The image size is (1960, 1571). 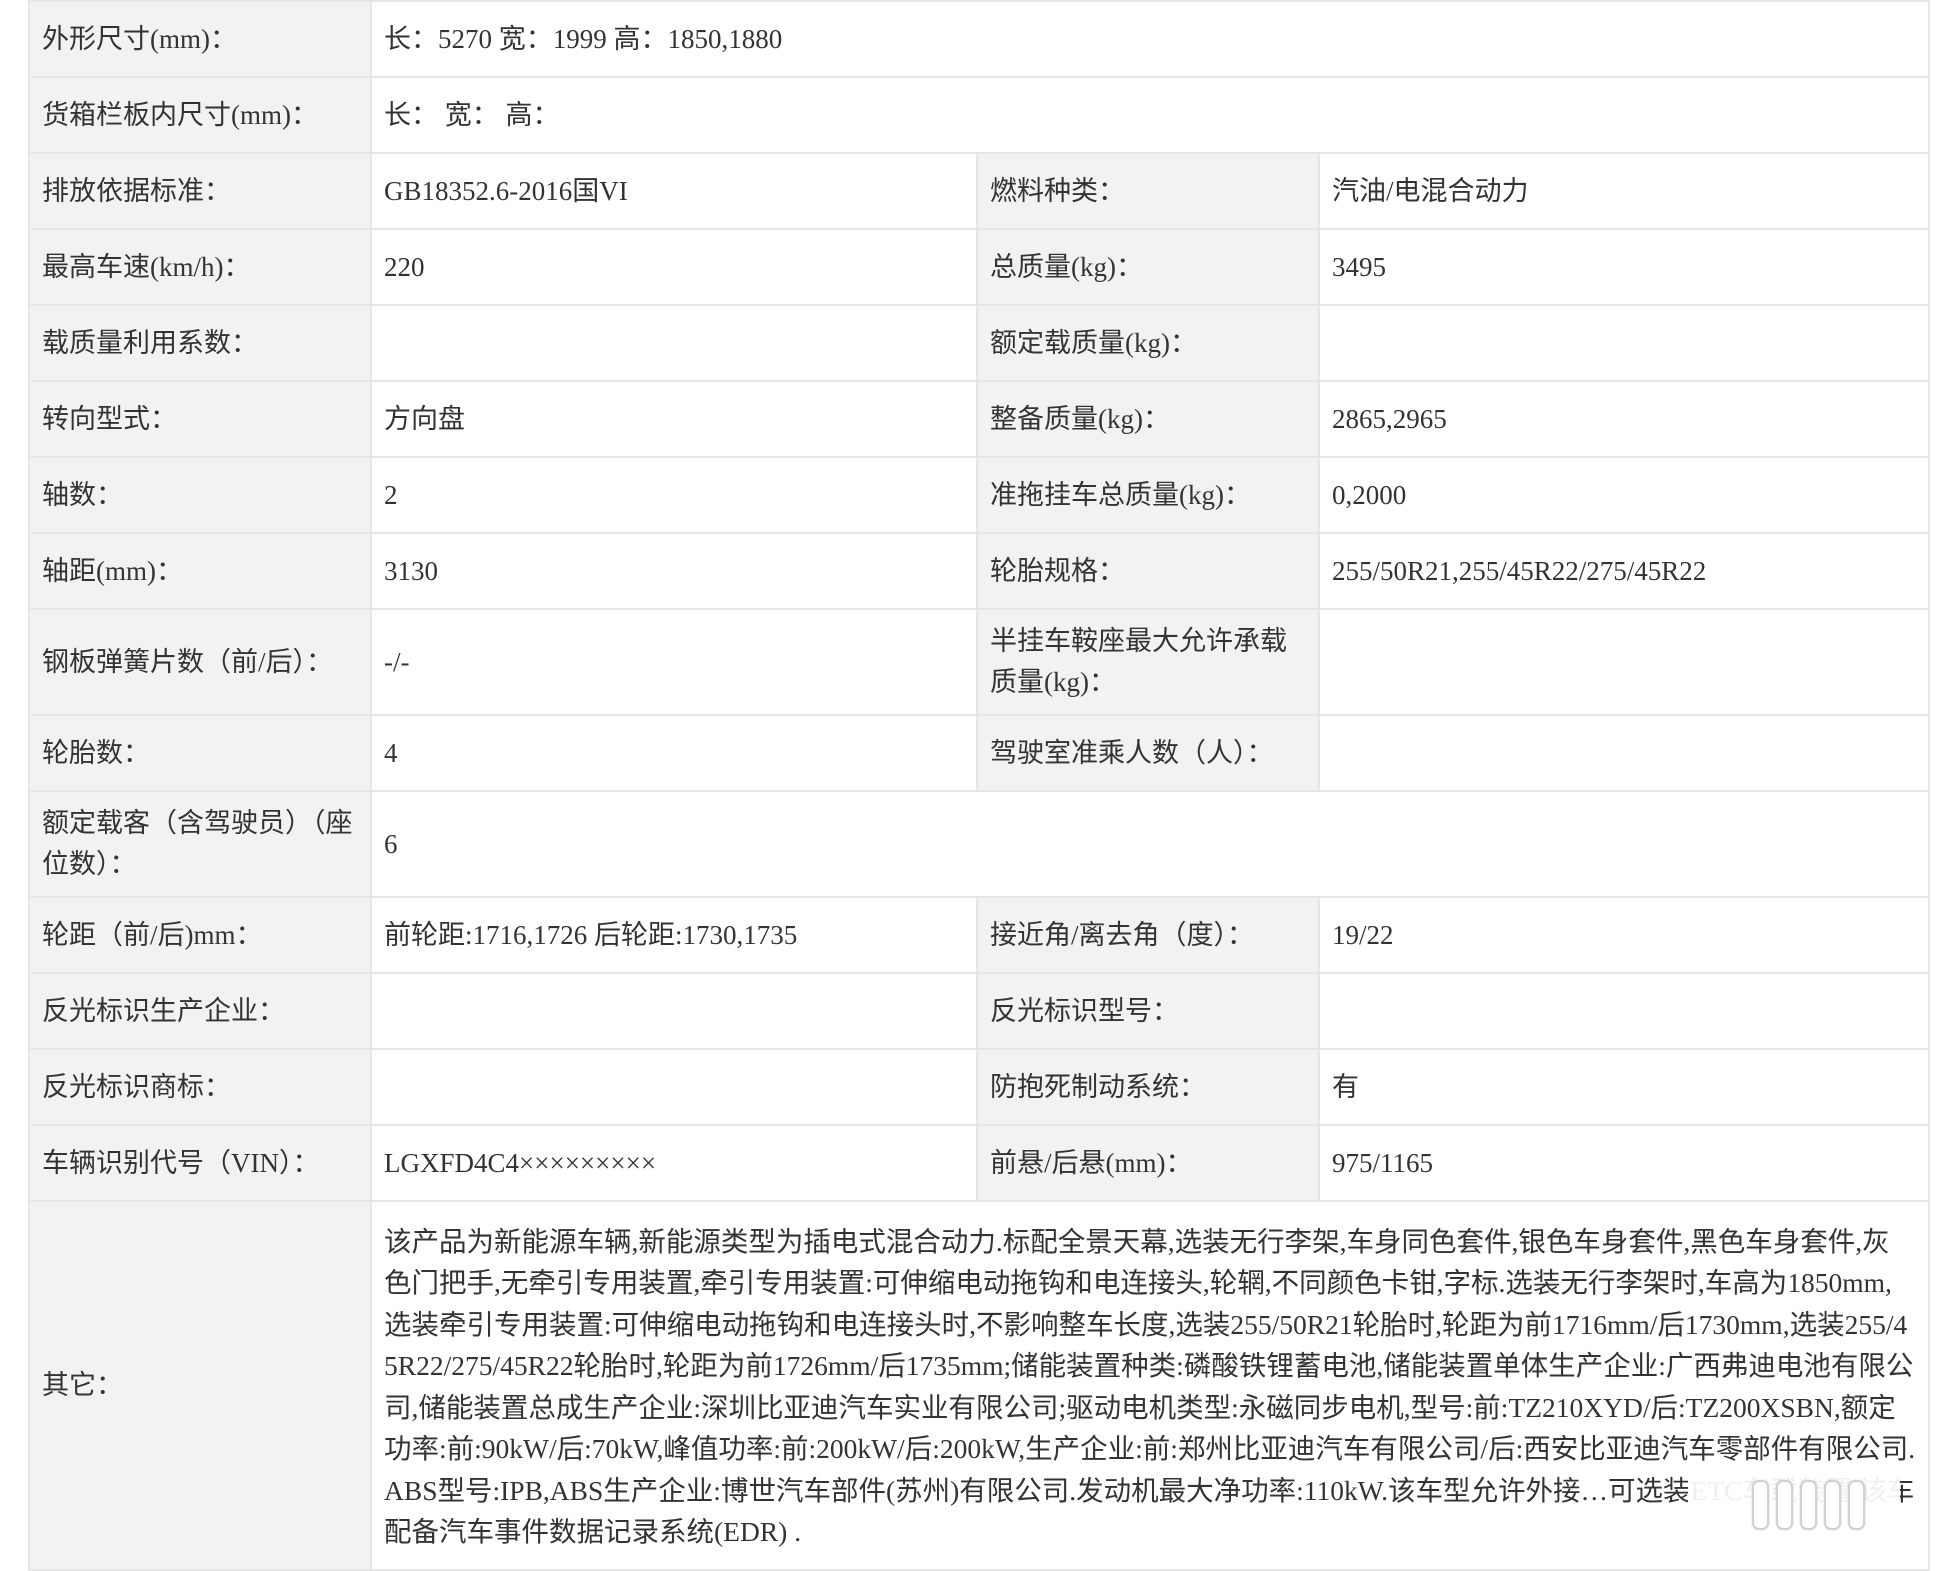 I want to click on tire-spec-value: 255/50R21,255/45R22/275/45R22, so click(x=1624, y=571).